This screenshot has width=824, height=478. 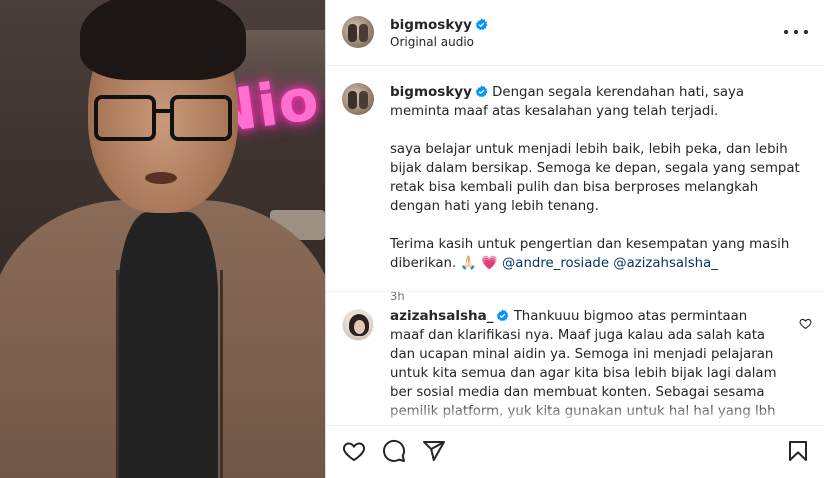 I want to click on jacket-zipper-left, so click(x=117, y=374).